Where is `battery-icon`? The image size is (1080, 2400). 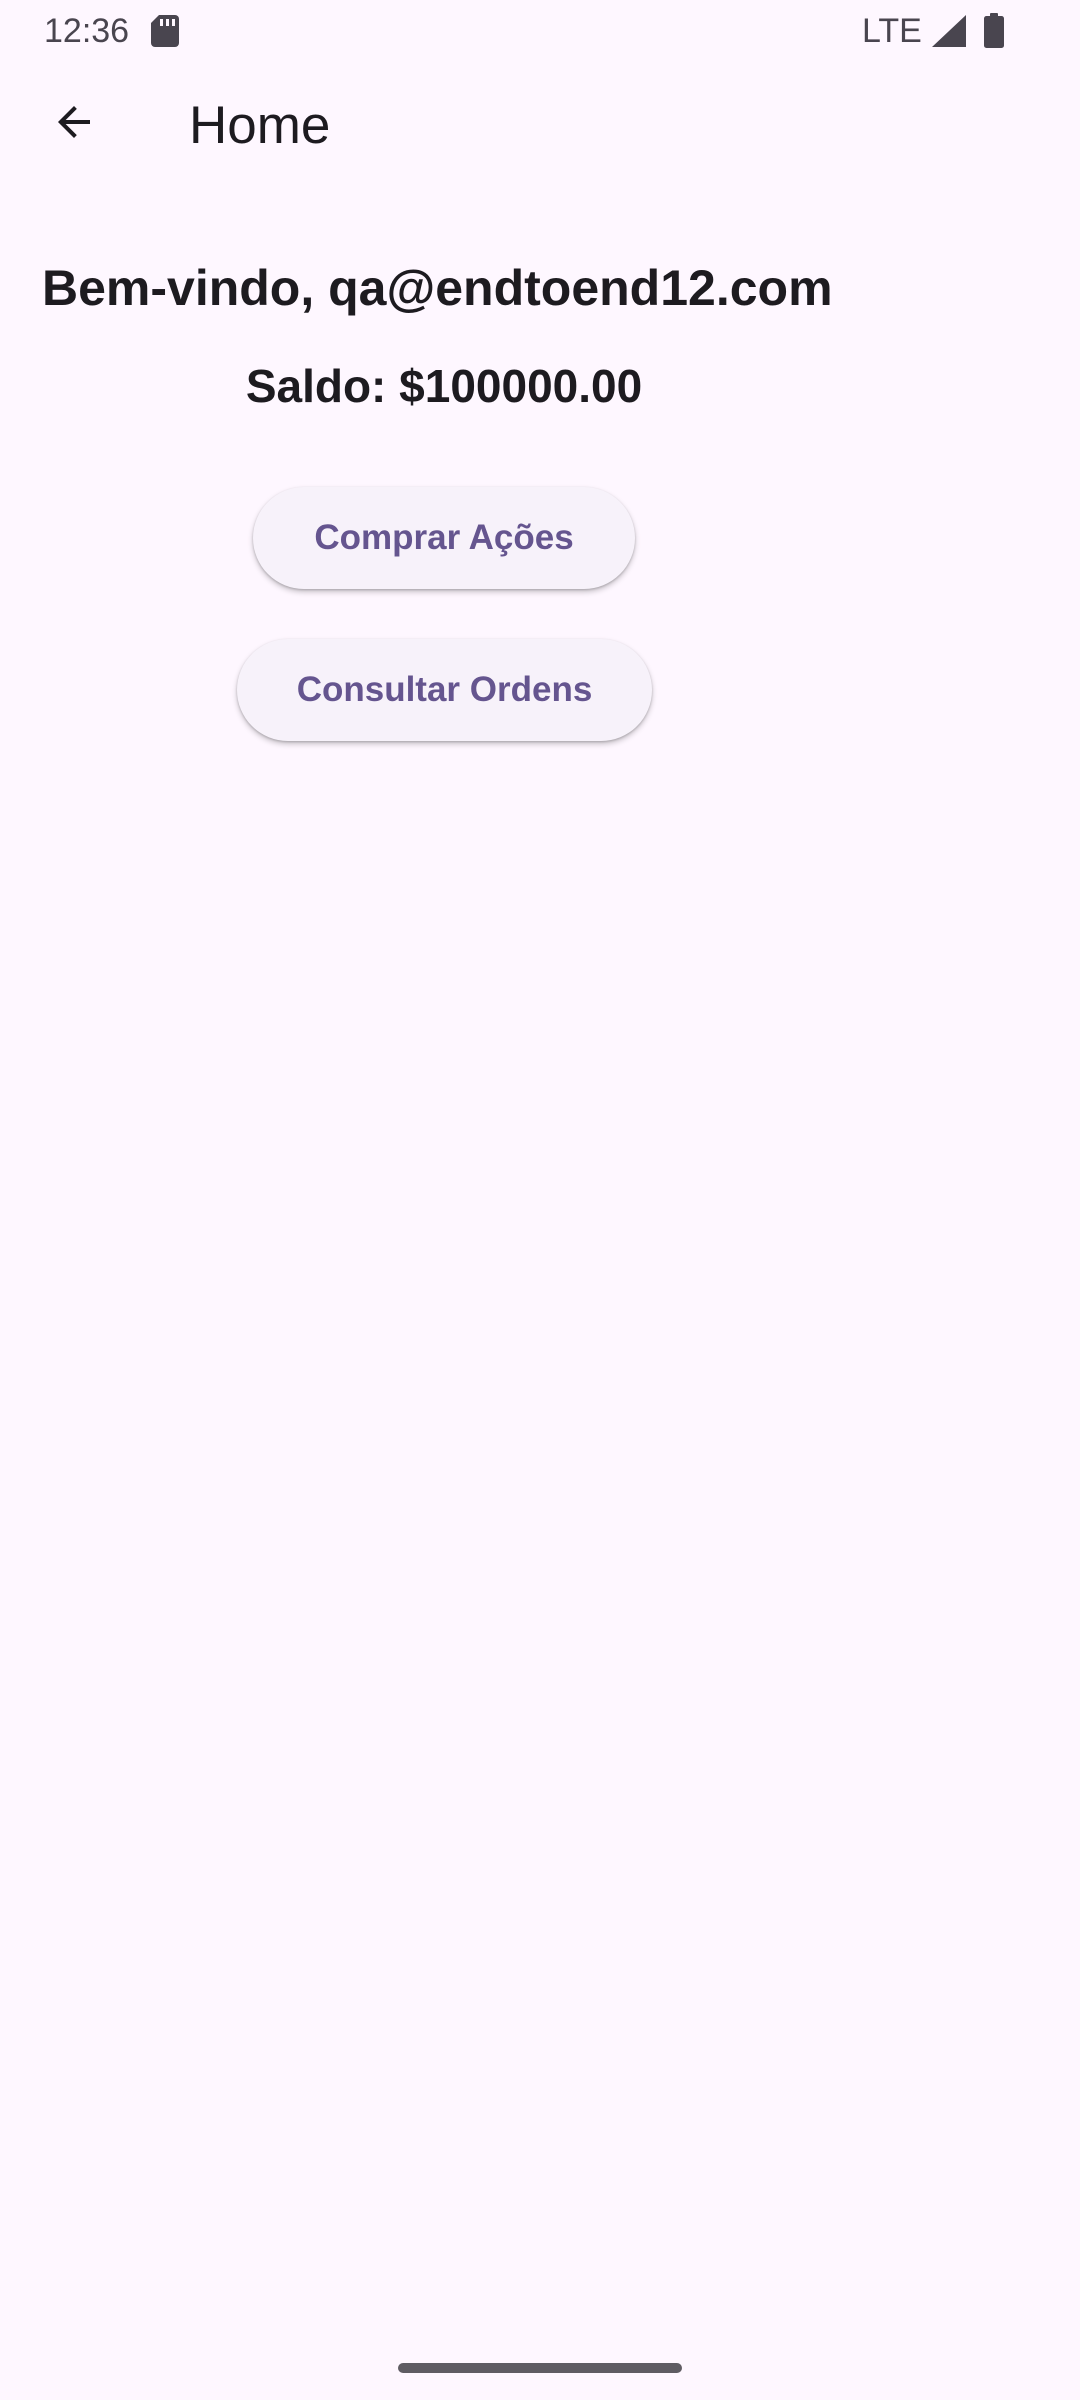 battery-icon is located at coordinates (994, 30).